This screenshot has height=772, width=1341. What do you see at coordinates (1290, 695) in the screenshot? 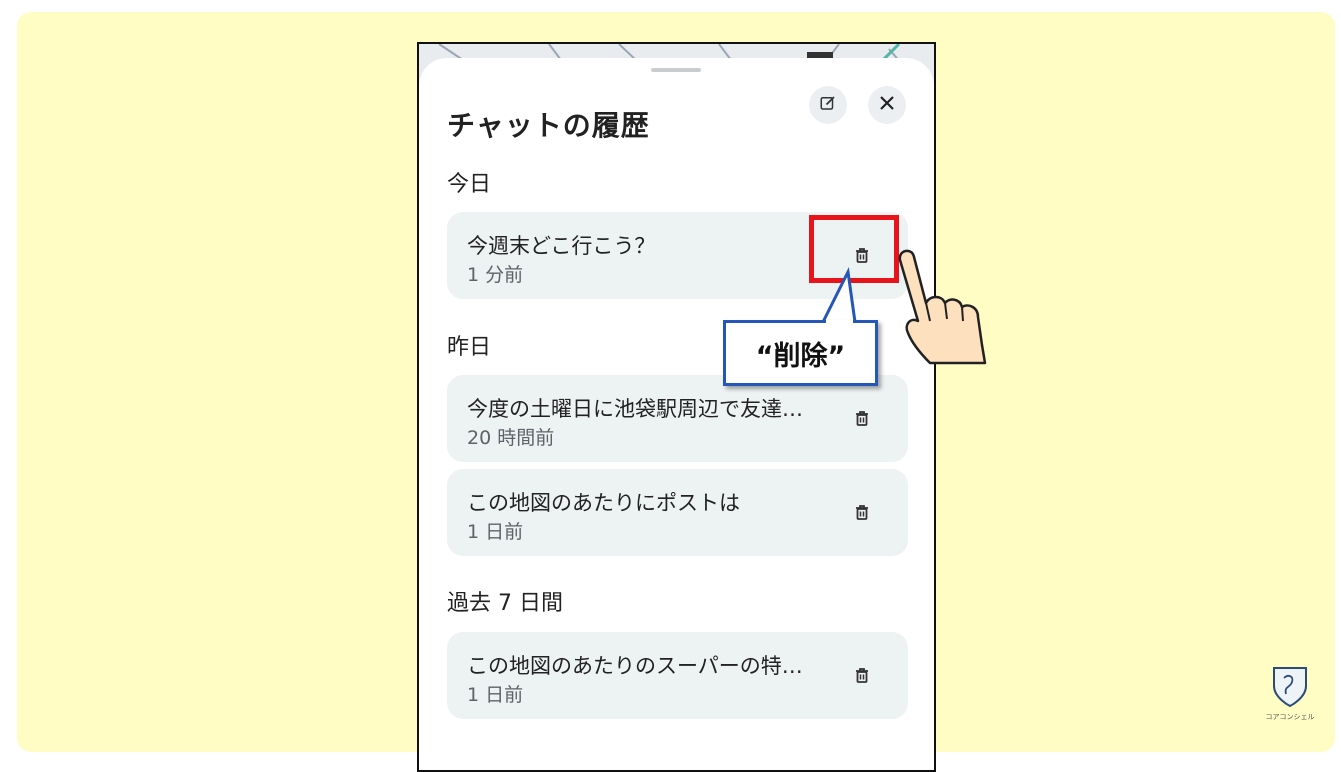
I see `brand-logo: コアコンシェル` at bounding box center [1290, 695].